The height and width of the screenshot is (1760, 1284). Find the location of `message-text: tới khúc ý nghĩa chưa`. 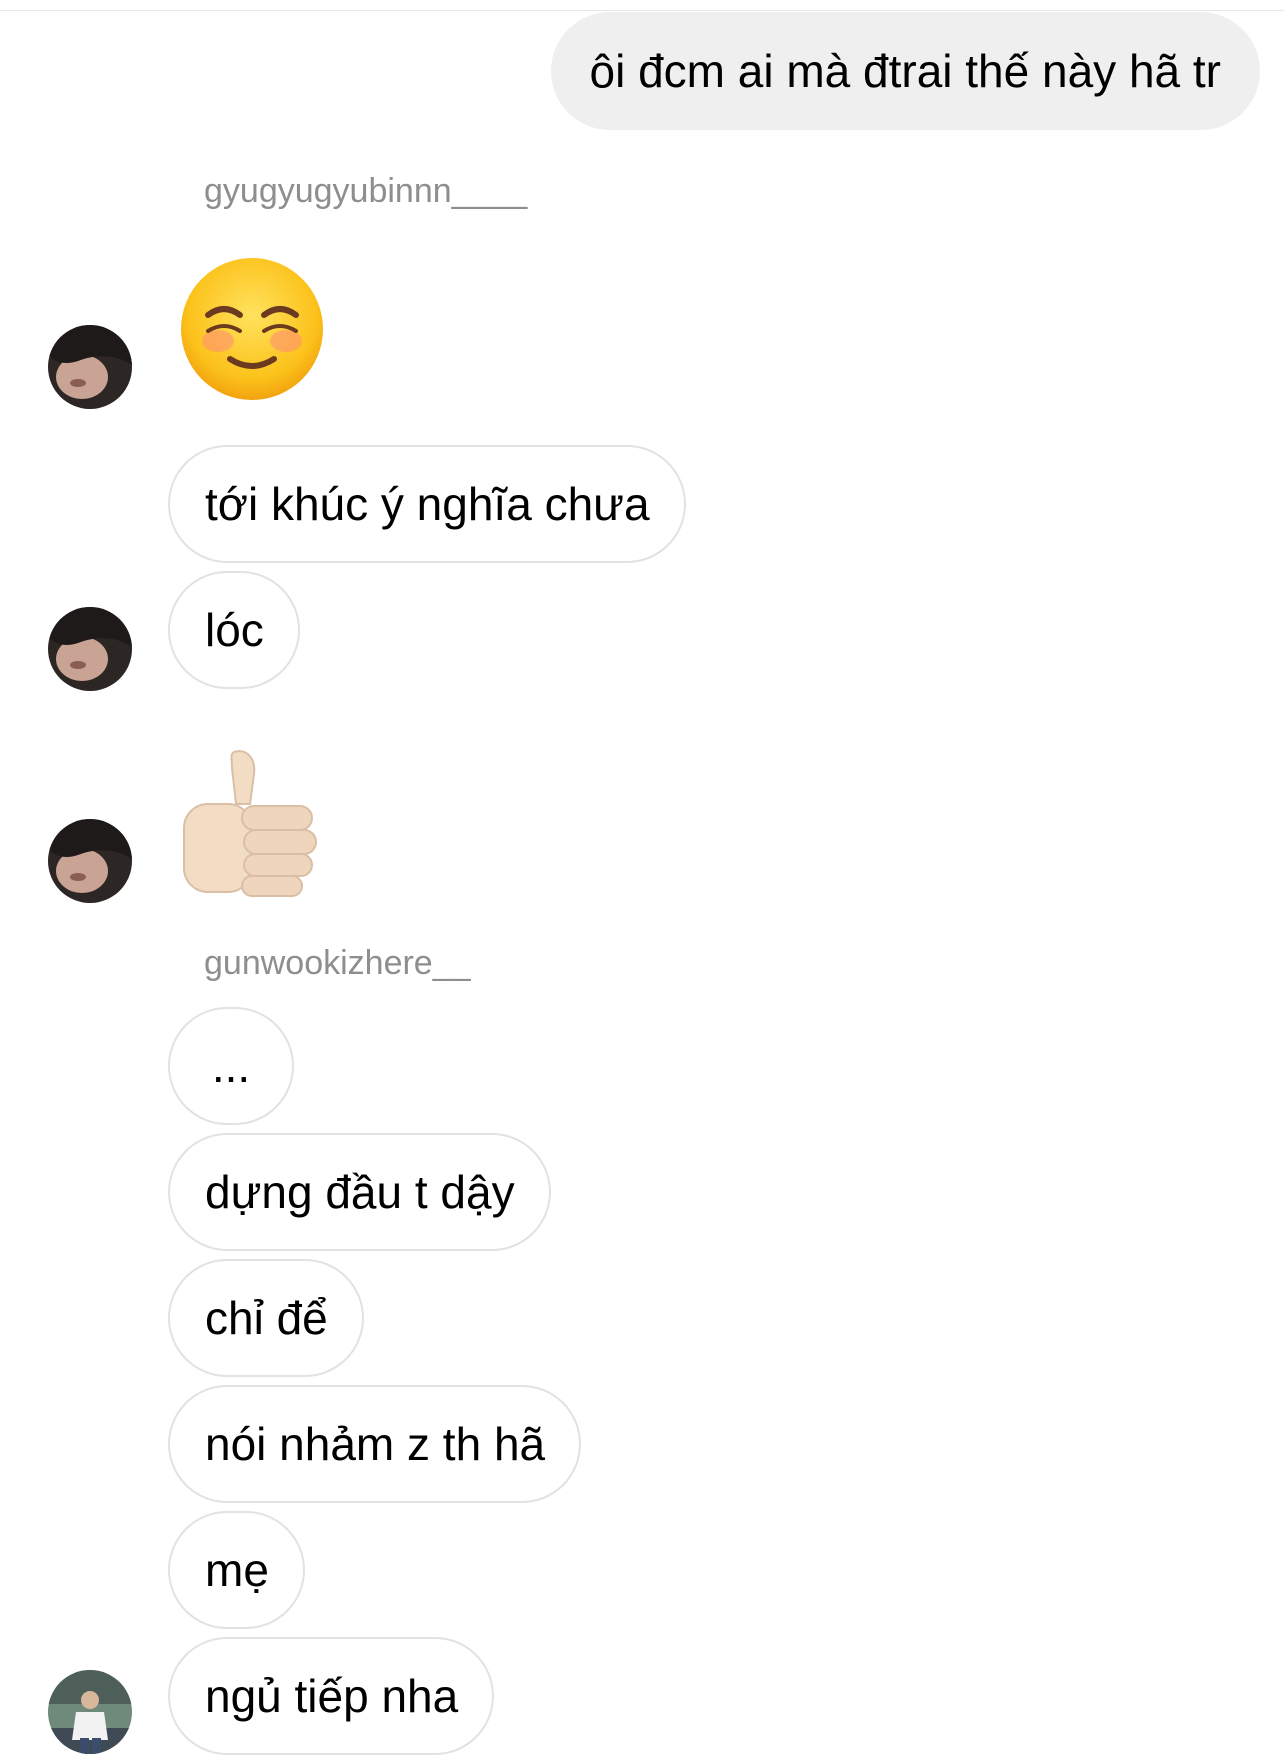

message-text: tới khúc ý nghĩa chưa is located at coordinates (427, 504).